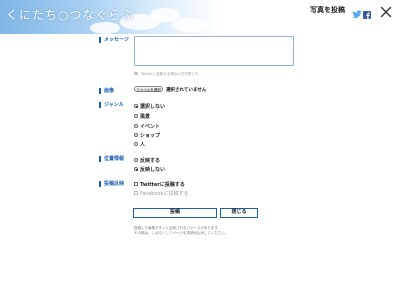 The width and height of the screenshot is (400, 281). Describe the element at coordinates (367, 13) in the screenshot. I see `facebook-icon` at that location.